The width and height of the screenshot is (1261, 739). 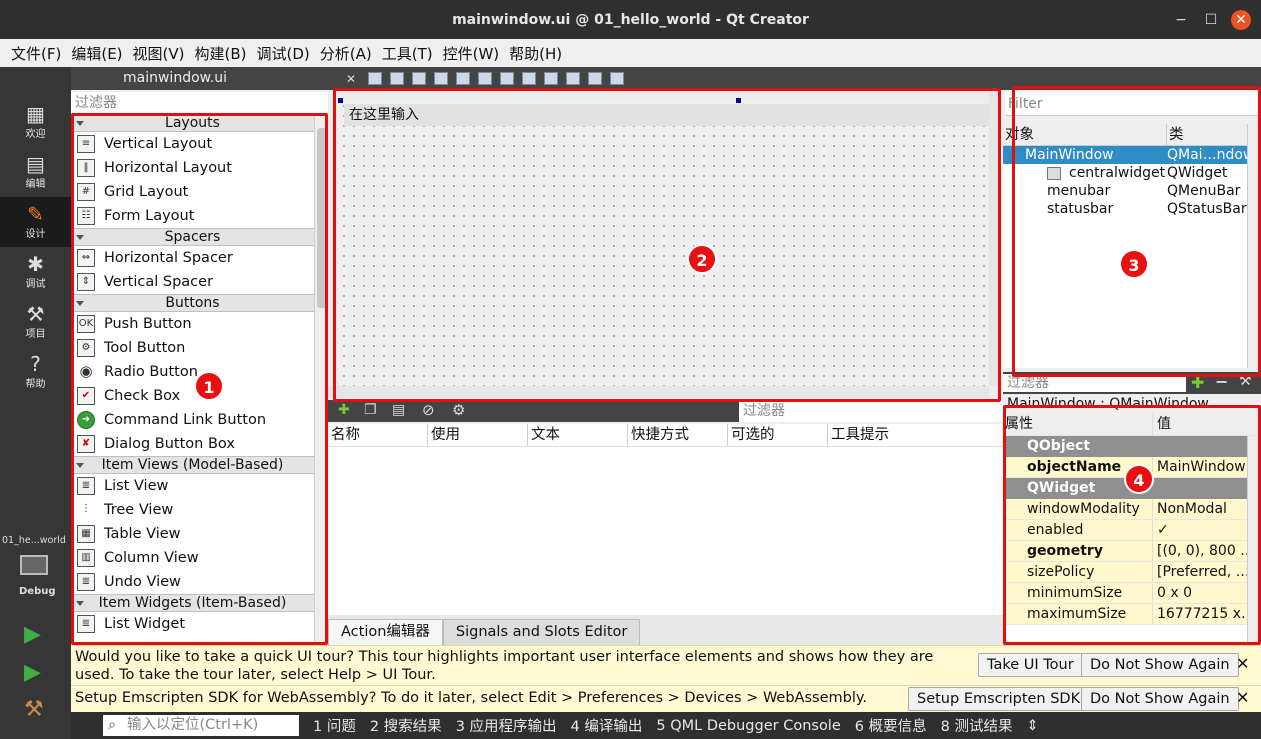 What do you see at coordinates (32, 634) in the screenshot?
I see `run-icon: ▶` at bounding box center [32, 634].